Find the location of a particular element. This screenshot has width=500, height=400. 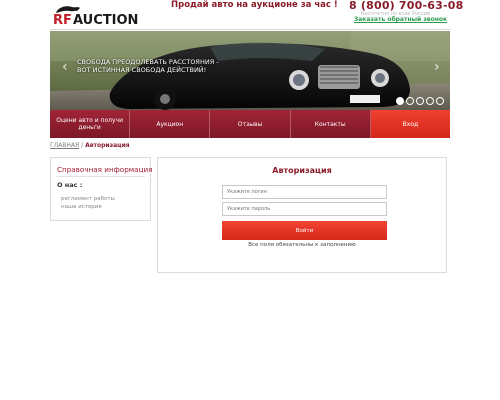

auth-title: Авторизация is located at coordinates (302, 170).